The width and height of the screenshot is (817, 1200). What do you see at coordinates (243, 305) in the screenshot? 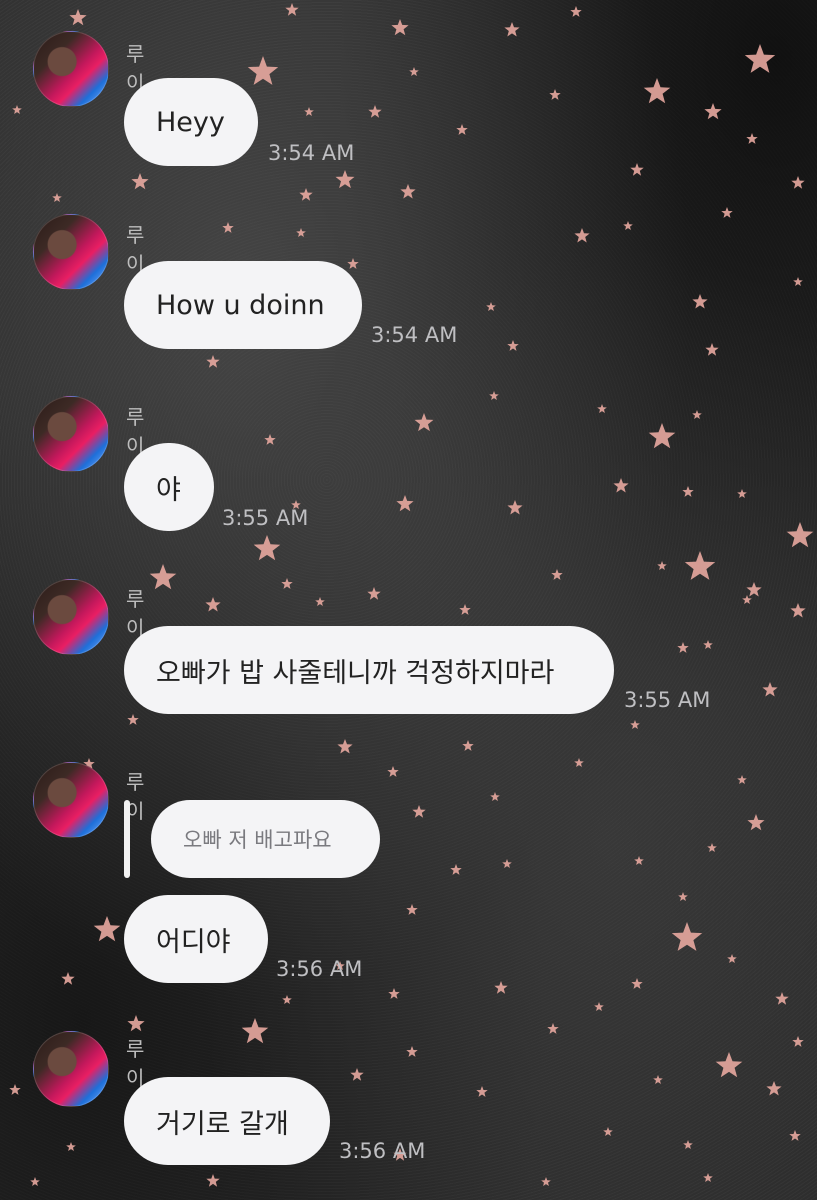
I see `message-bubble: How u doinn` at bounding box center [243, 305].